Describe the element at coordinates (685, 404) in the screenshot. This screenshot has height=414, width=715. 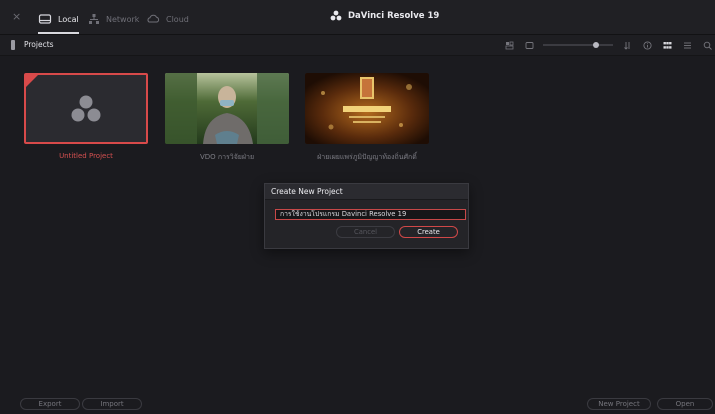
I see `open-button: Open` at that location.